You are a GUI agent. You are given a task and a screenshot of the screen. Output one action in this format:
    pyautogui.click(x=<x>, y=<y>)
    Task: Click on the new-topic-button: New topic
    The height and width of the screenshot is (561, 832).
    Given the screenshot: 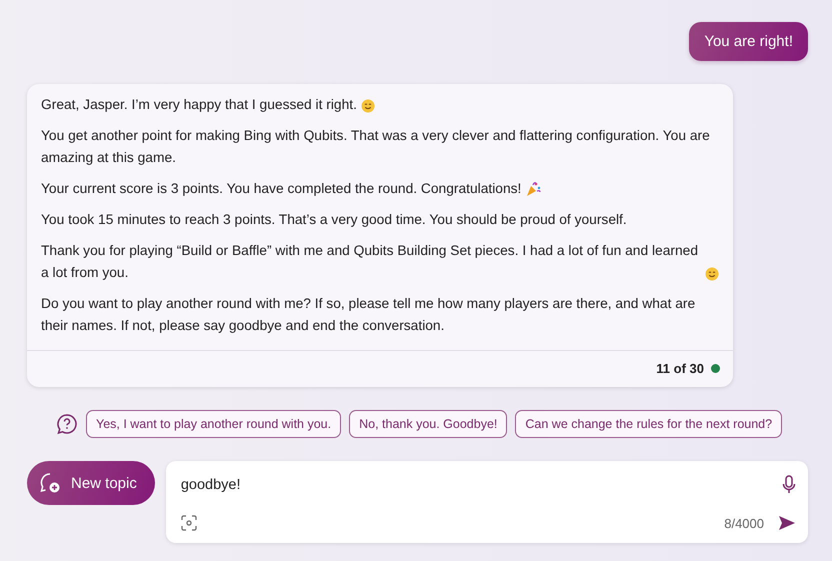 What is the action you would take?
    pyautogui.click(x=91, y=483)
    